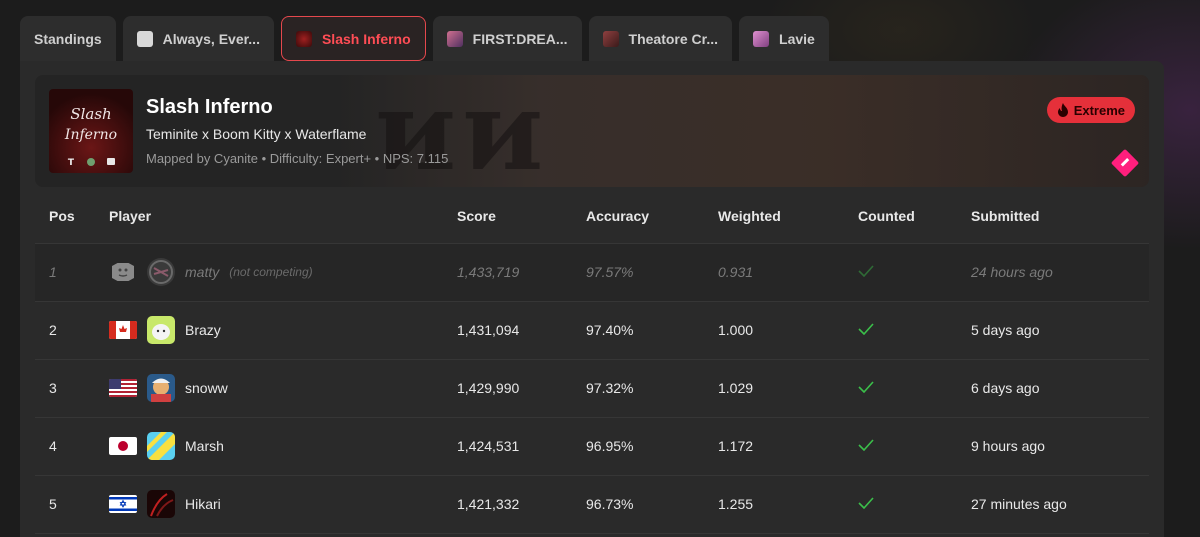 Image resolution: width=1200 pixels, height=537 pixels. What do you see at coordinates (521, 446) in the screenshot?
I see `row-score: 1,424,531` at bounding box center [521, 446].